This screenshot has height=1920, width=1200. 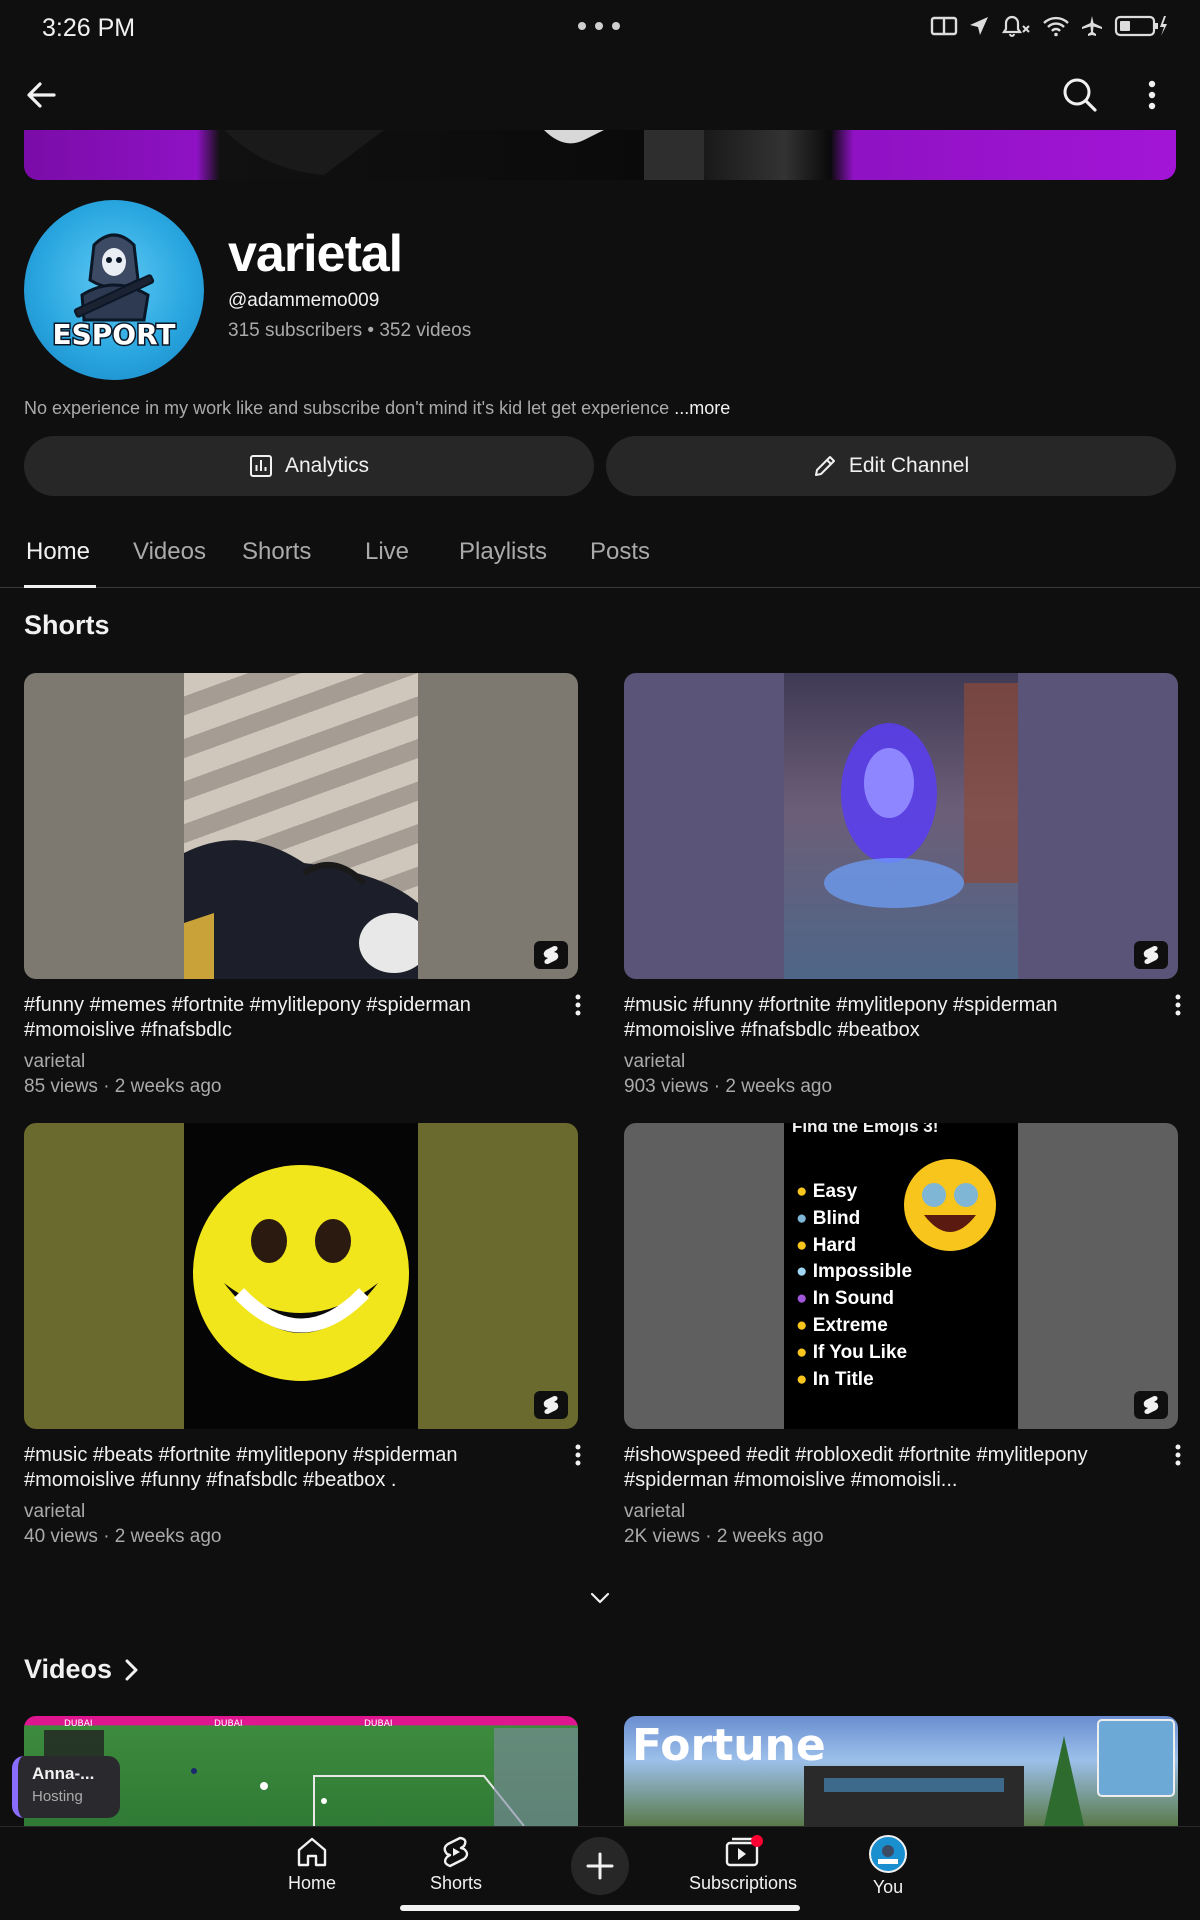 What do you see at coordinates (828, 1218) in the screenshot?
I see `emoji-list-item: ● Blind` at bounding box center [828, 1218].